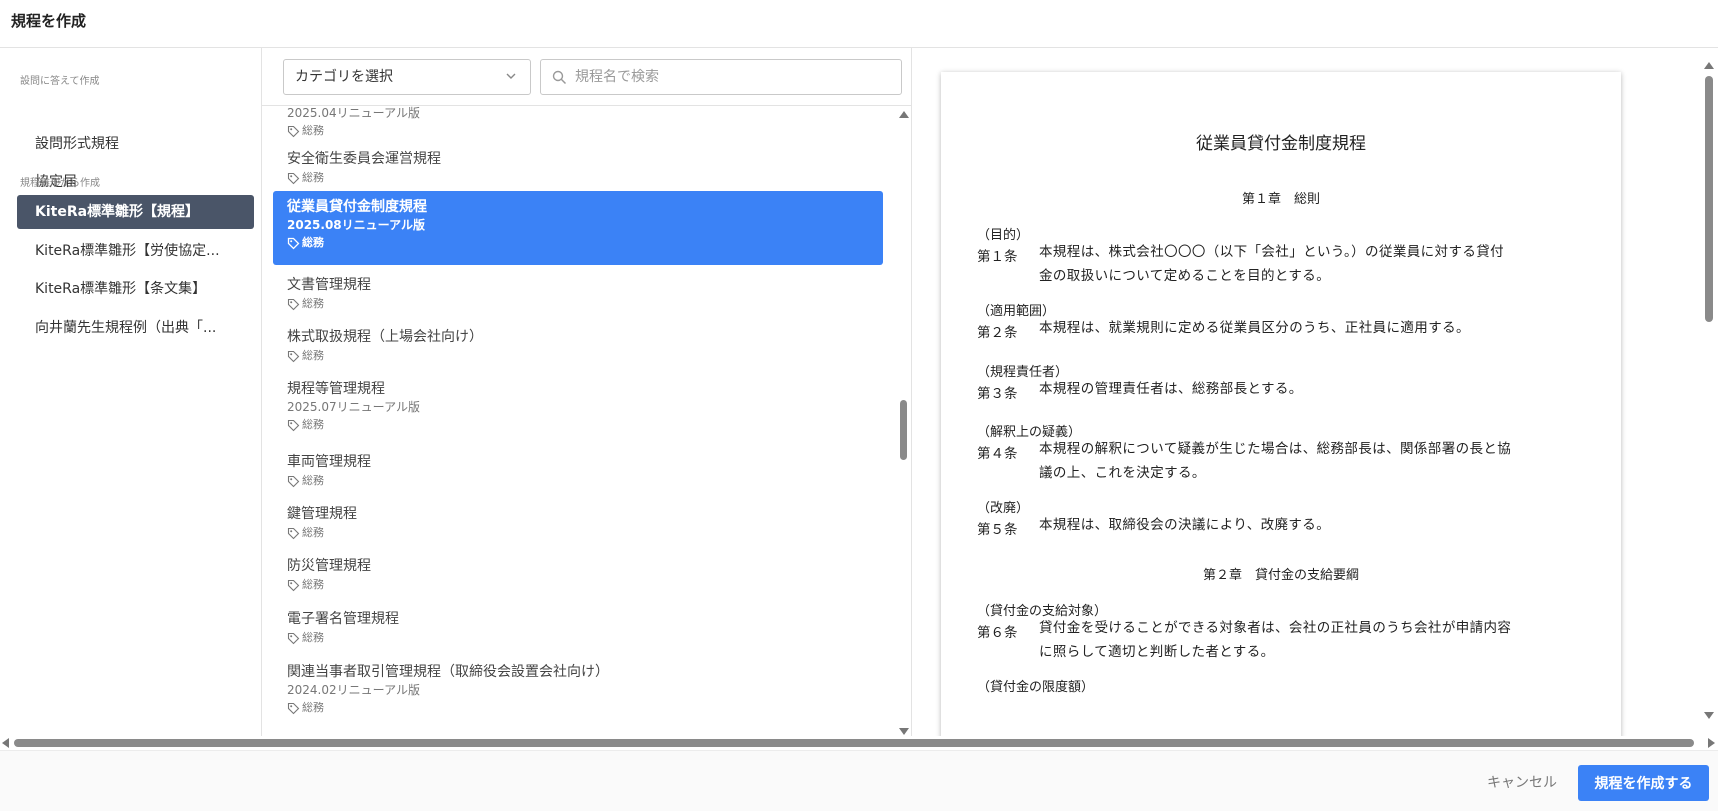 The height and width of the screenshot is (811, 1718). What do you see at coordinates (329, 462) in the screenshot?
I see `list-item-title: 車両管理規程` at bounding box center [329, 462].